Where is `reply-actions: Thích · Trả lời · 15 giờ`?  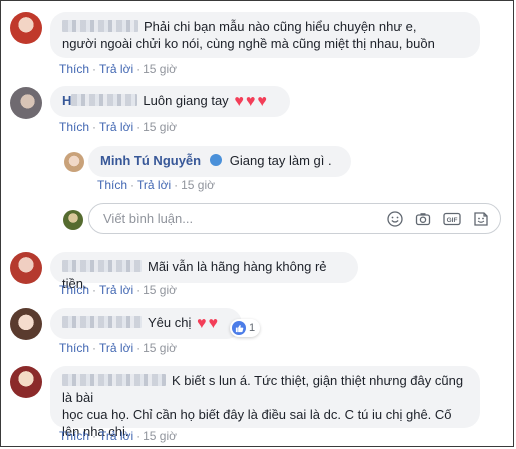 reply-actions: Thích · Trả lời · 15 giờ is located at coordinates (156, 185).